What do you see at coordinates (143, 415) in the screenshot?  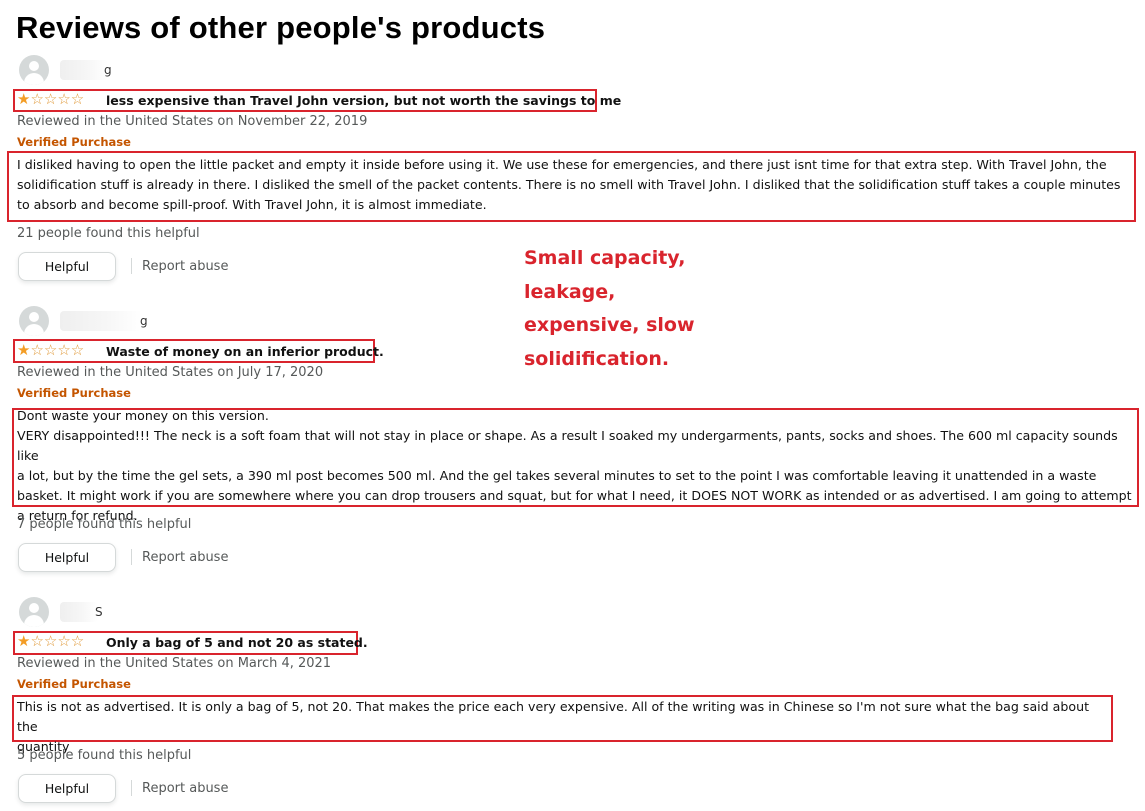 I see `review-body-line: Dont waste your money on this version.` at bounding box center [143, 415].